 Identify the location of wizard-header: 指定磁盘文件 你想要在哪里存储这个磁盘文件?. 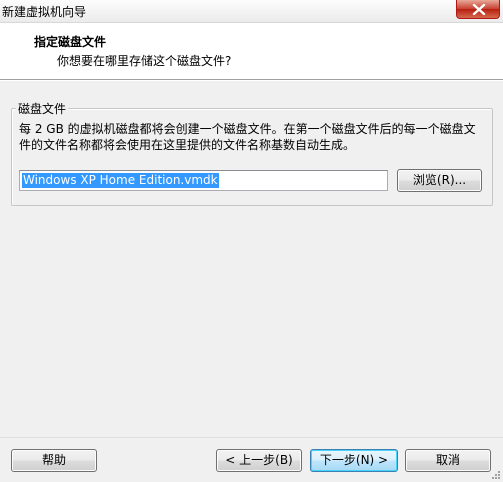
(251, 51).